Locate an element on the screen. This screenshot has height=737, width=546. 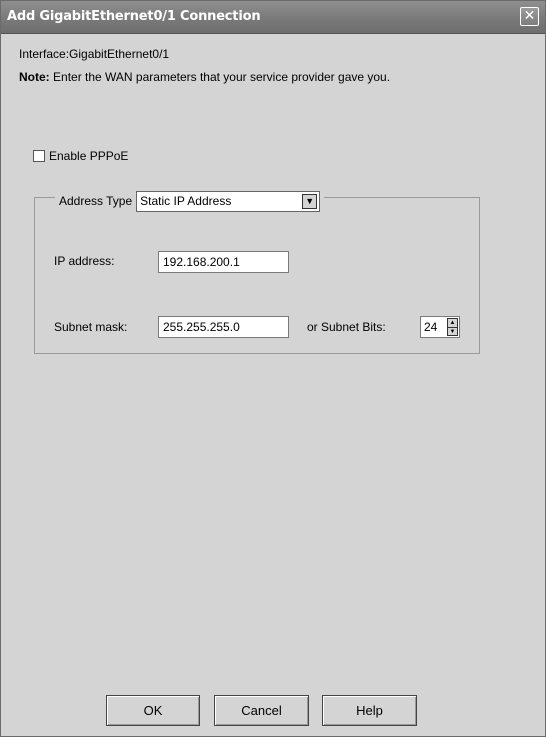
note-prefix: Note: is located at coordinates (34, 77).